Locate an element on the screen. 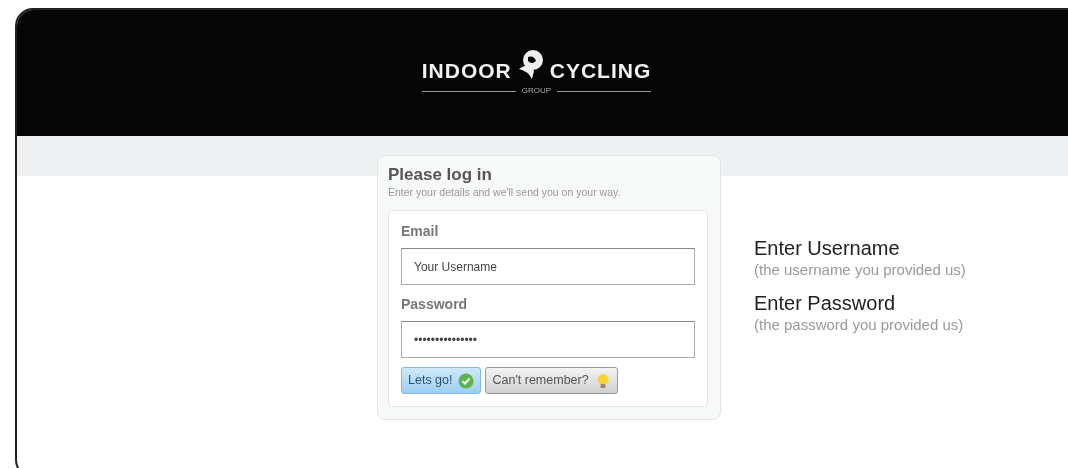 This screenshot has width=1068, height=468. hint-text: (the username you provided us) is located at coordinates (860, 270).